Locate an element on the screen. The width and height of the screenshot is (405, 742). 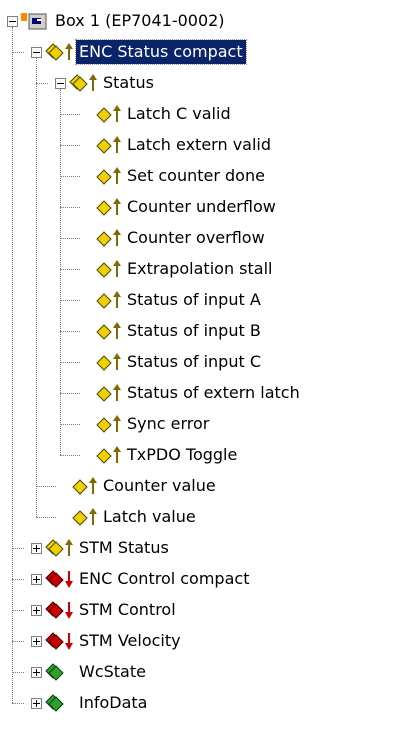
tree-item-label: InfoData is located at coordinates (113, 703).